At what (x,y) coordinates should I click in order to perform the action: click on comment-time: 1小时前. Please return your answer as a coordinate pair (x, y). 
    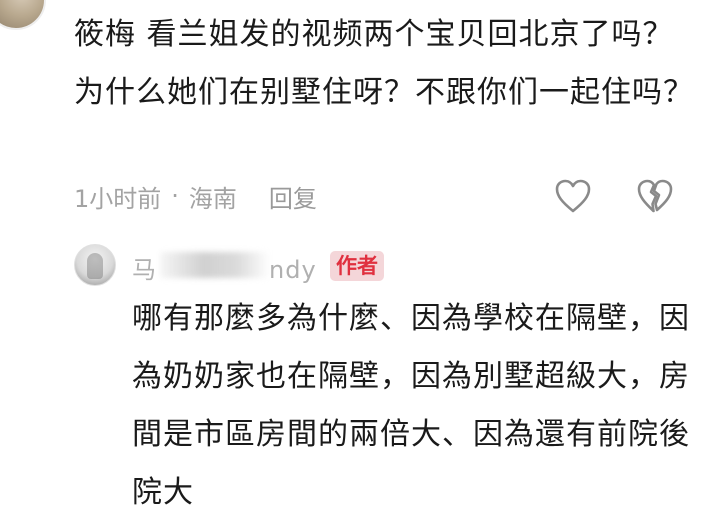
    Looking at the image, I should click on (118, 198).